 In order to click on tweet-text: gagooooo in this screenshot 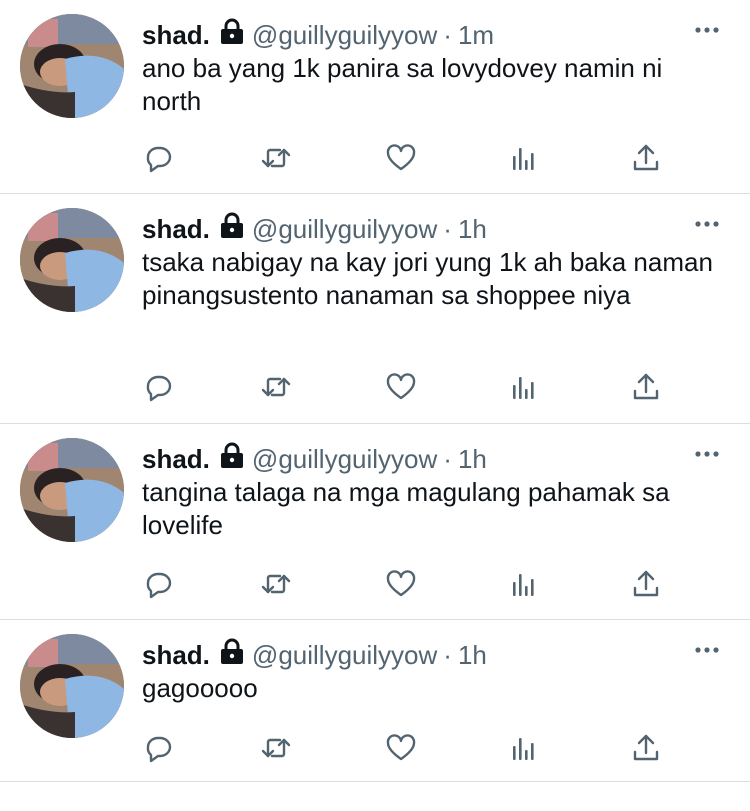, I will do `click(200, 688)`.